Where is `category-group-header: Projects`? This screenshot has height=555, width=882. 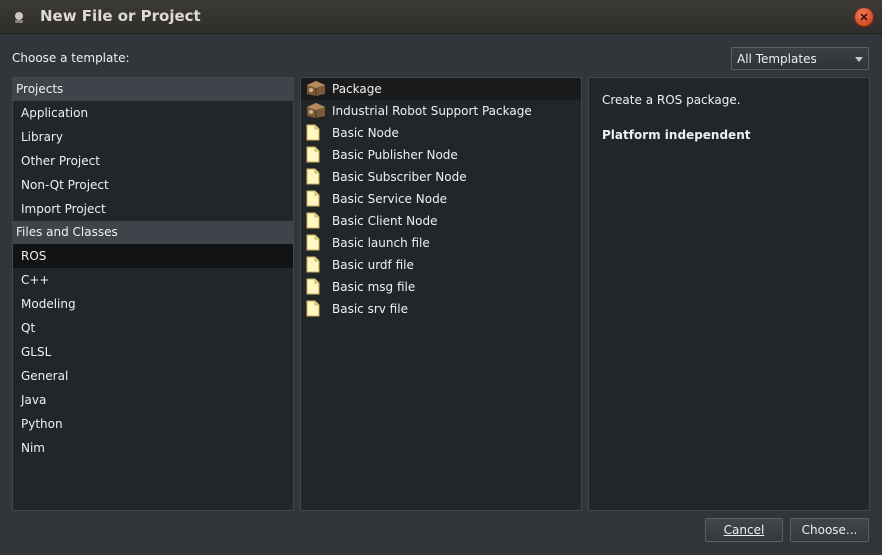
category-group-header: Projects is located at coordinates (153, 89).